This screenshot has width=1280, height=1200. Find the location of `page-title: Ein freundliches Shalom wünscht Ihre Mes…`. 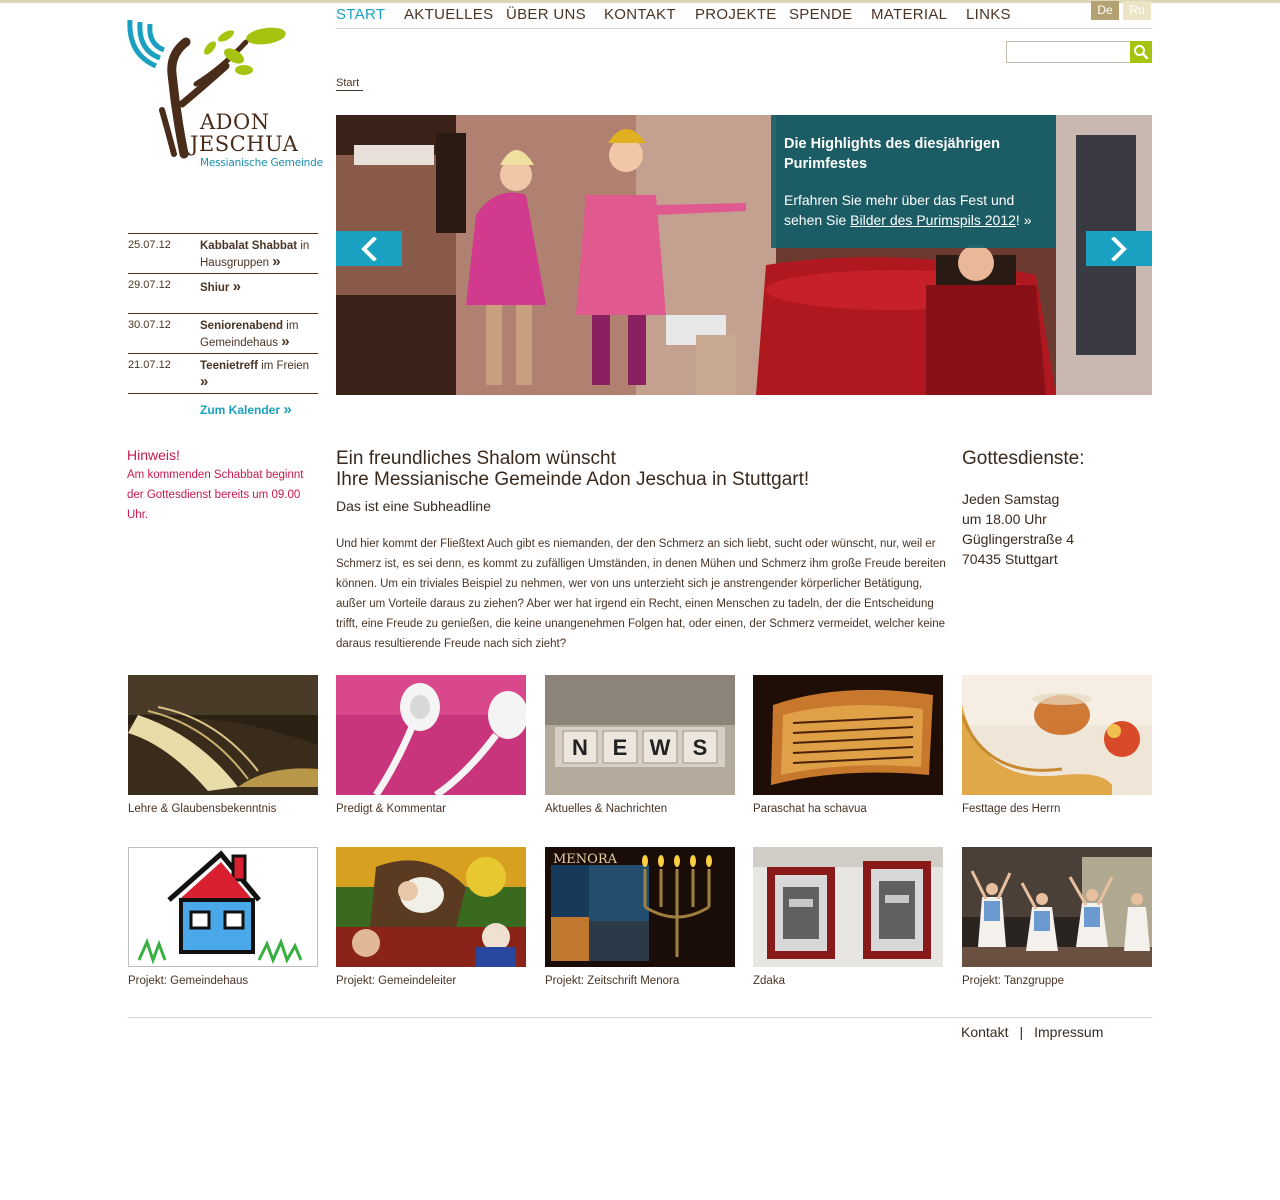

page-title: Ein freundliches Shalom wünscht Ihre Mes… is located at coordinates (641, 469).